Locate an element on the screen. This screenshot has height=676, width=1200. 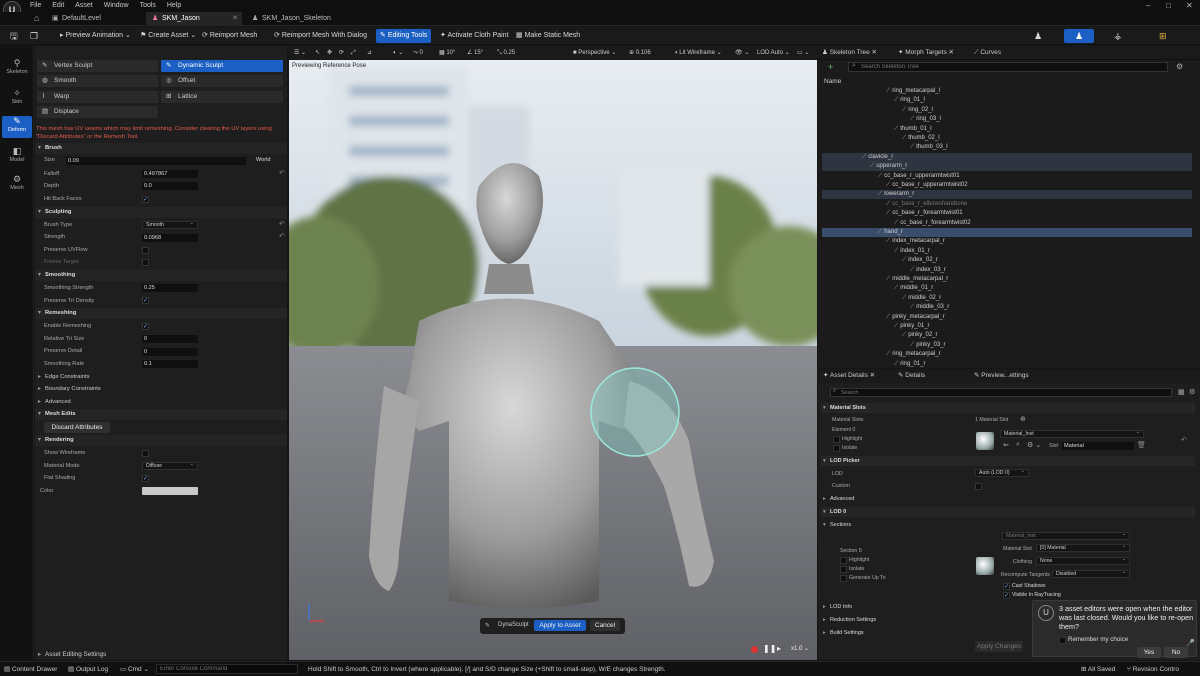
skeleton-bone-row: ⟋ pinky_03_r is located at coordinates (928, 345).